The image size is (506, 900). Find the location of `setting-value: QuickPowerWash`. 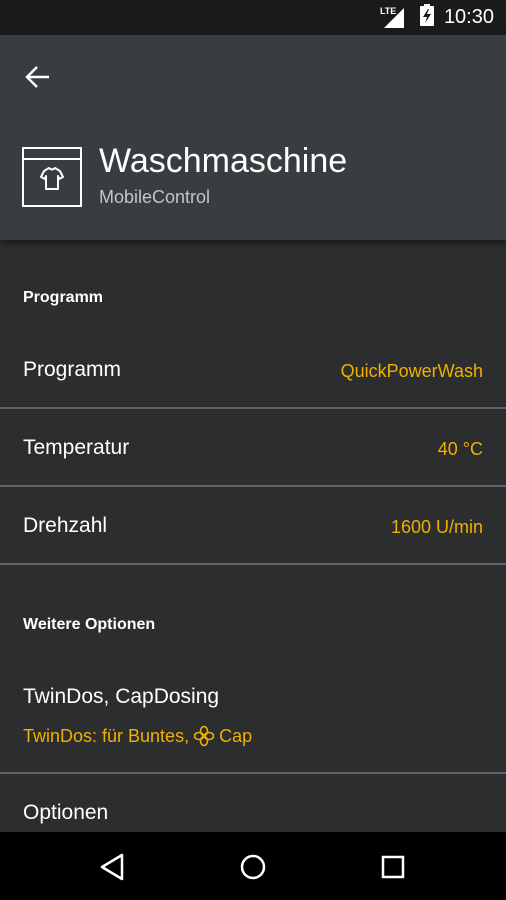

setting-value: QuickPowerWash is located at coordinates (411, 371).